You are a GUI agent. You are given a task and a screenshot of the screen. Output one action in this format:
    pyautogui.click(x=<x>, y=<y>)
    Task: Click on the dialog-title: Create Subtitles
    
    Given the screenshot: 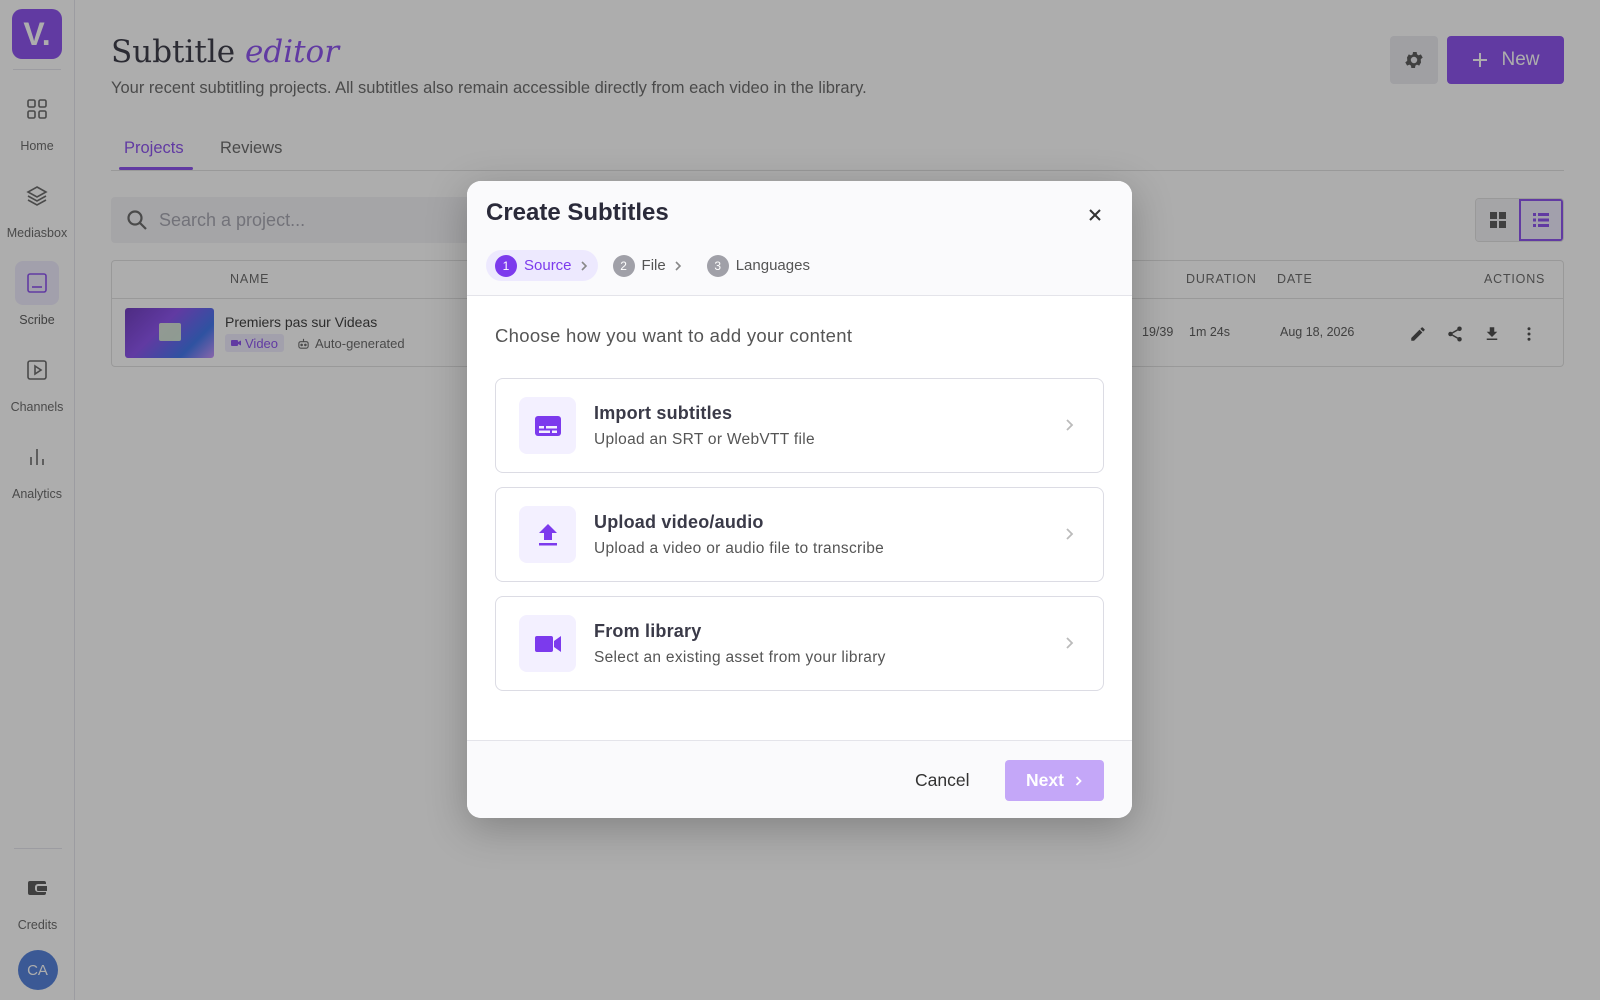 What is the action you would take?
    pyautogui.click(x=577, y=212)
    